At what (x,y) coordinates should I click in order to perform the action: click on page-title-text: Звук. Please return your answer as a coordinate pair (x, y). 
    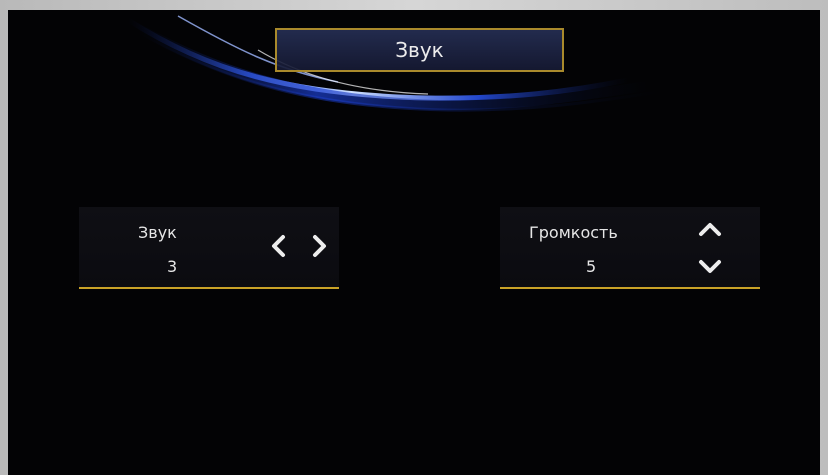
    Looking at the image, I should click on (419, 50).